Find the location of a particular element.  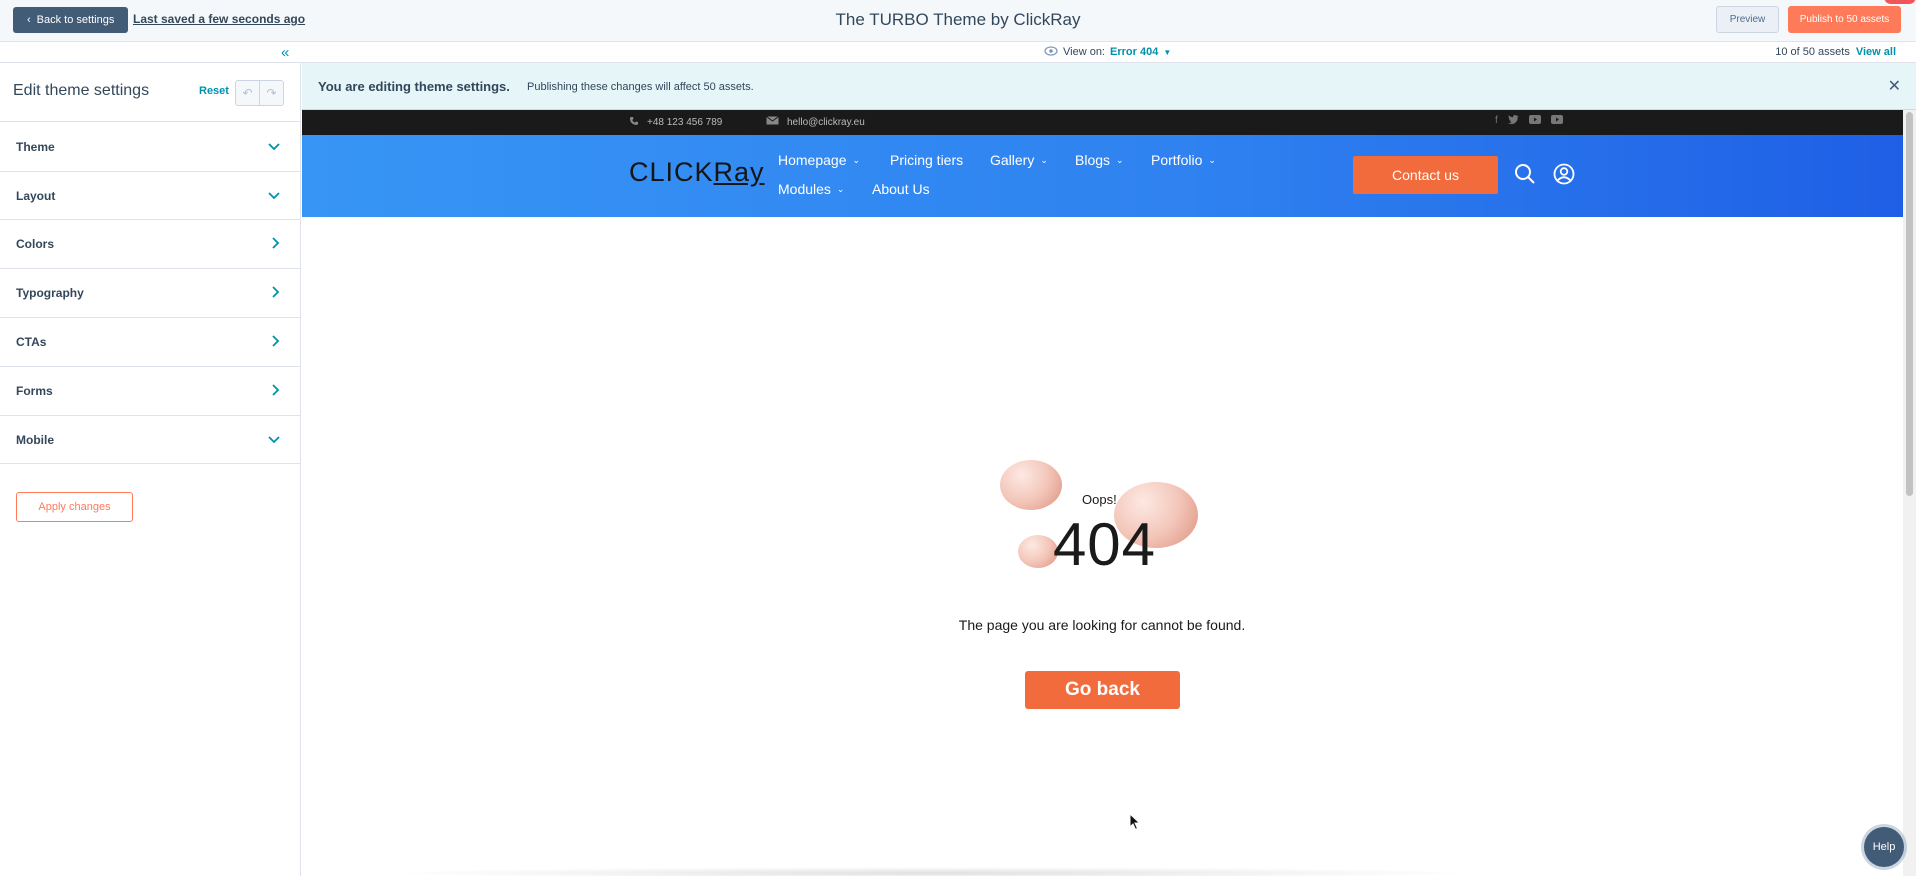

help-button: Help is located at coordinates (1884, 847).